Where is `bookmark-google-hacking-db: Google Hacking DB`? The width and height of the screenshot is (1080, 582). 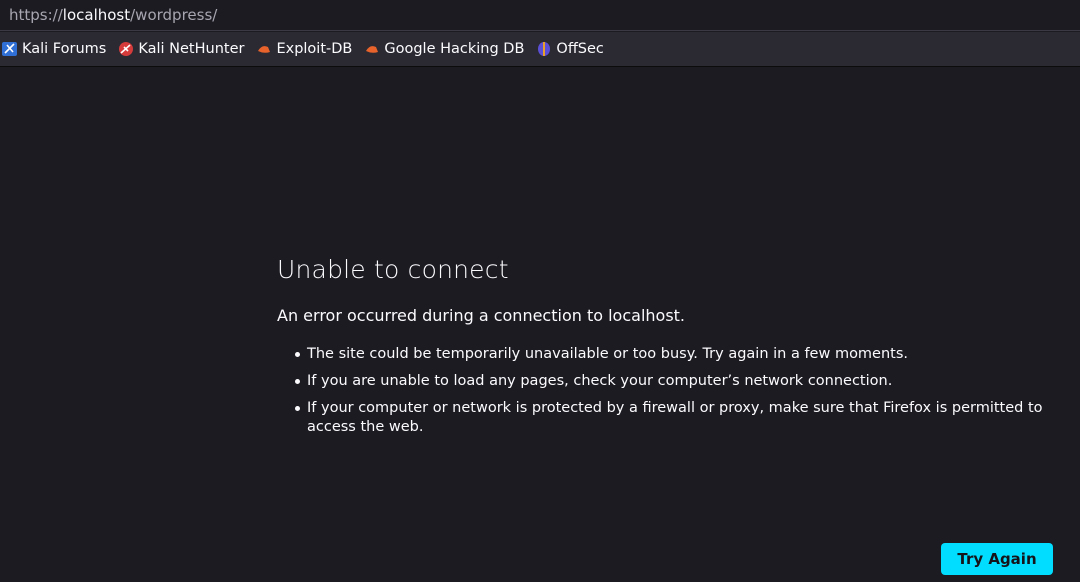 bookmark-google-hacking-db: Google Hacking DB is located at coordinates (444, 49).